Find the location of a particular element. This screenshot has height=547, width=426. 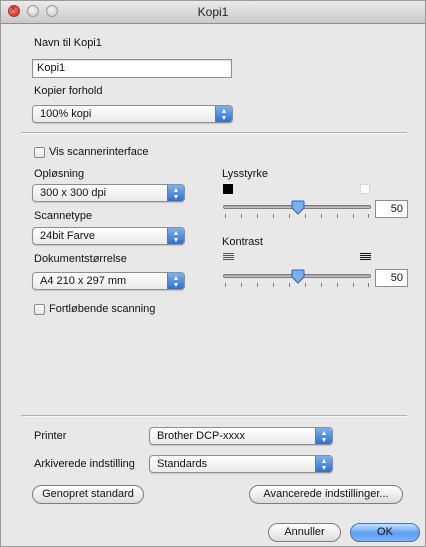

scanner-interface-label: Vis scannerinterface is located at coordinates (99, 152).